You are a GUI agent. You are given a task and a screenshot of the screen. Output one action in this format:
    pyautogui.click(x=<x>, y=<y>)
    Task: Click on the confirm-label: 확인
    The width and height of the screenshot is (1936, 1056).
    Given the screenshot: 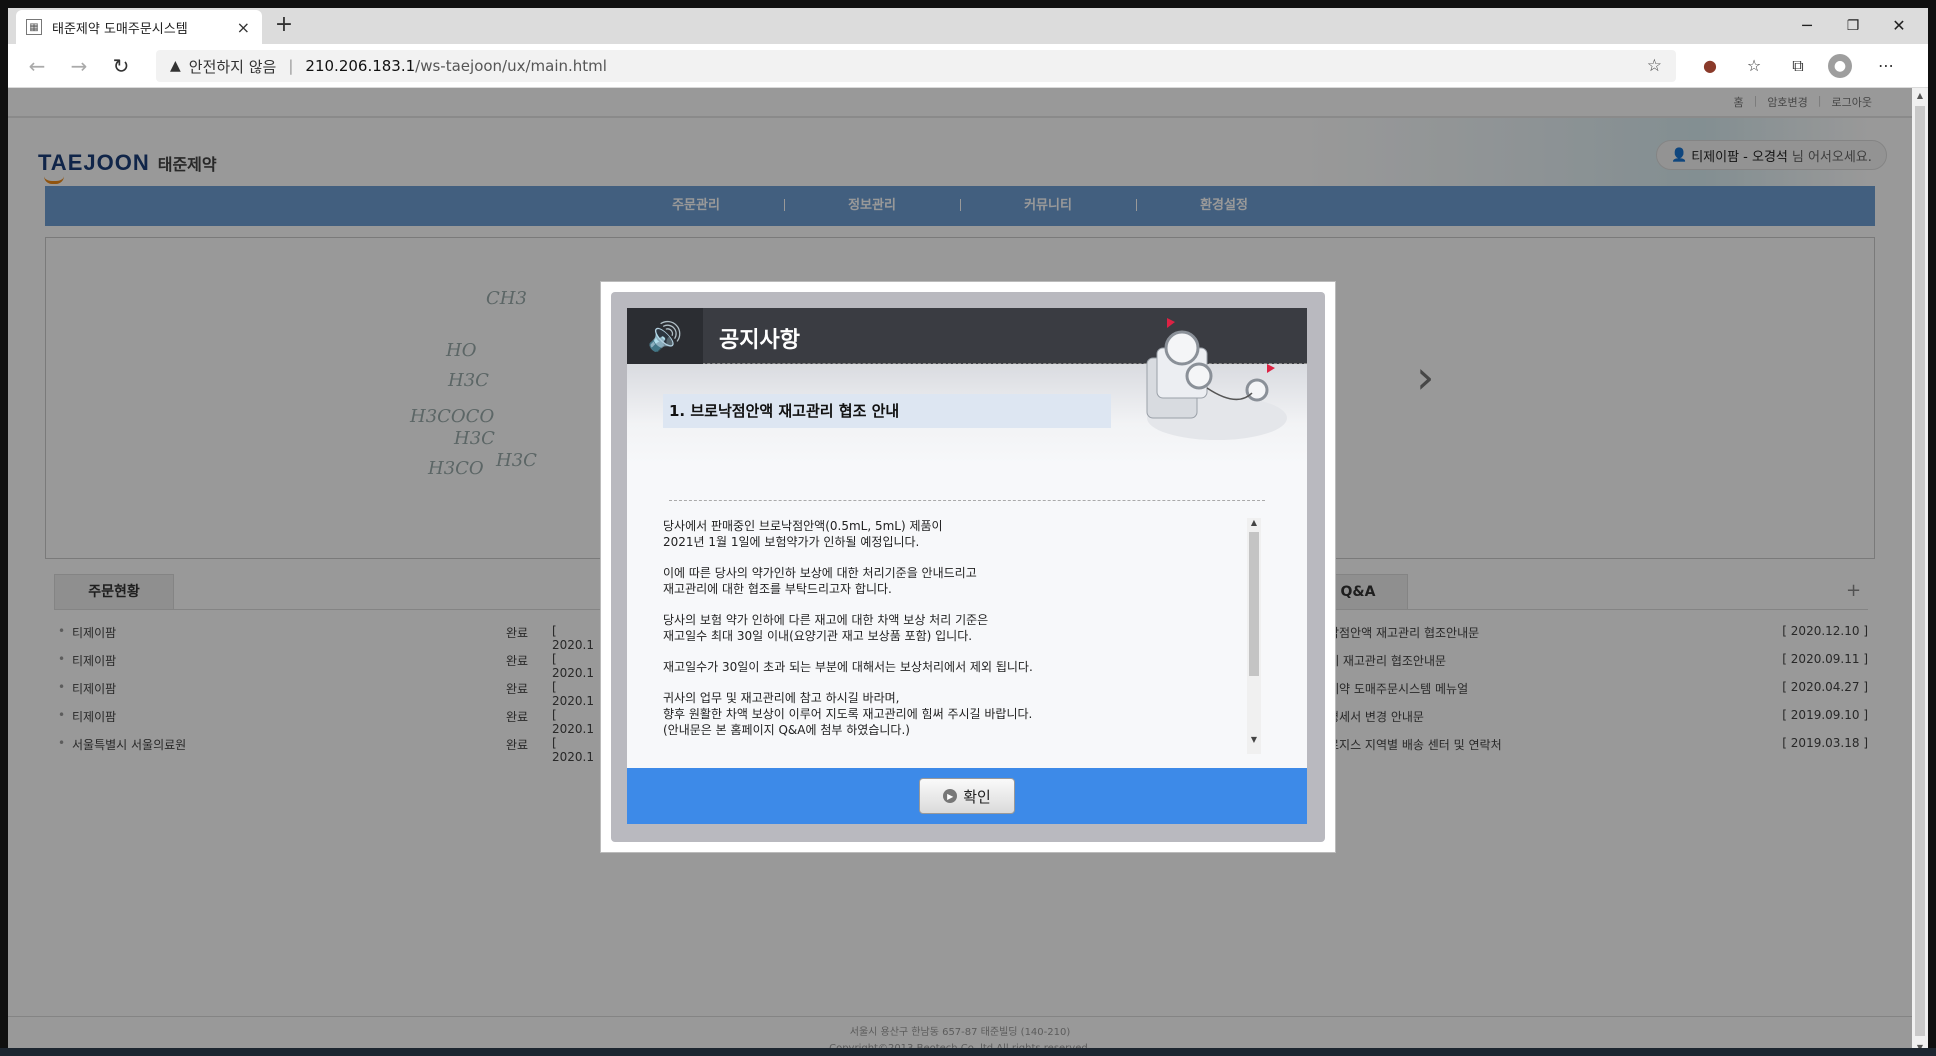 What is the action you would take?
    pyautogui.click(x=977, y=796)
    